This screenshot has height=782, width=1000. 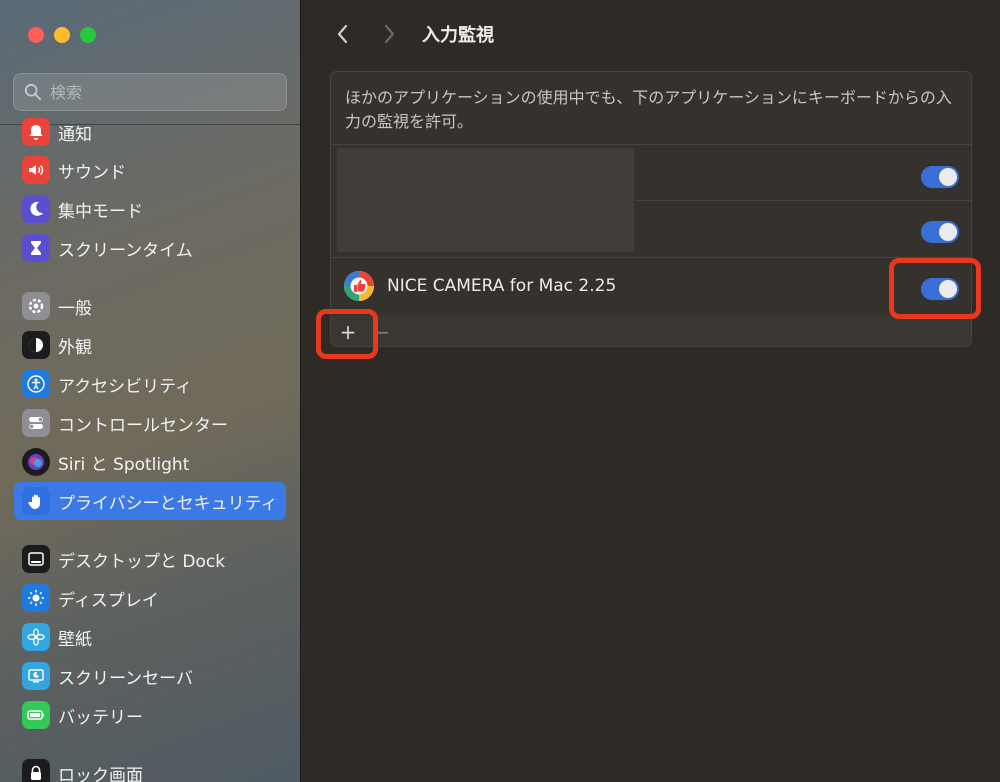 What do you see at coordinates (150, 768) in the screenshot?
I see `sidebar-item-lock-screen: ロック画面` at bounding box center [150, 768].